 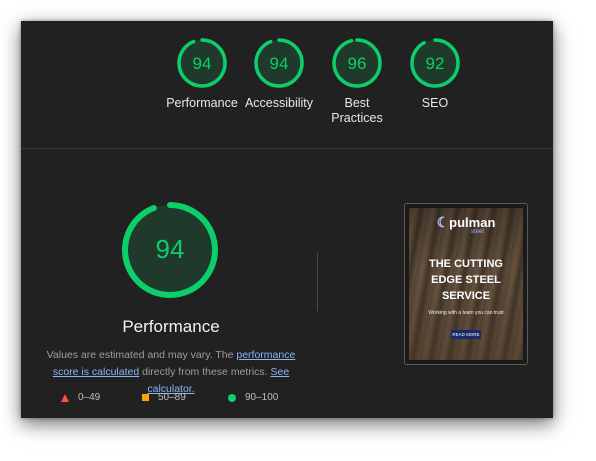 I want to click on gauge-value: 92, so click(x=435, y=63).